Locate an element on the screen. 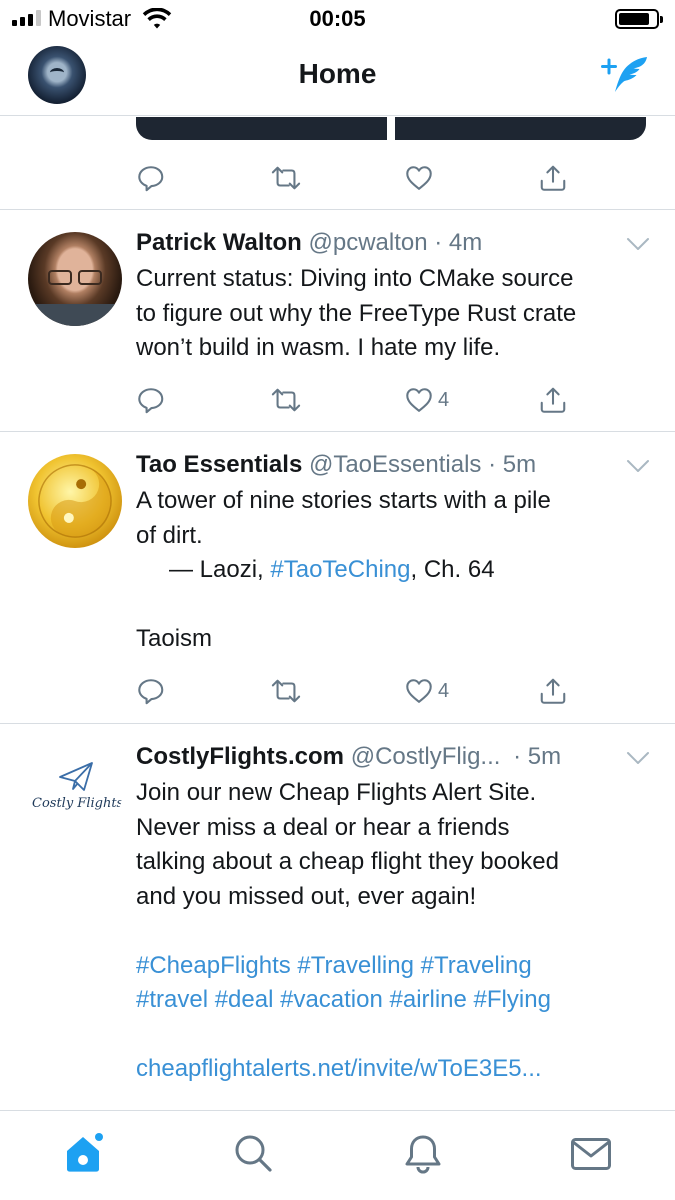 This screenshot has width=675, height=1200. tweet-actions is located at coordinates (356, 178).